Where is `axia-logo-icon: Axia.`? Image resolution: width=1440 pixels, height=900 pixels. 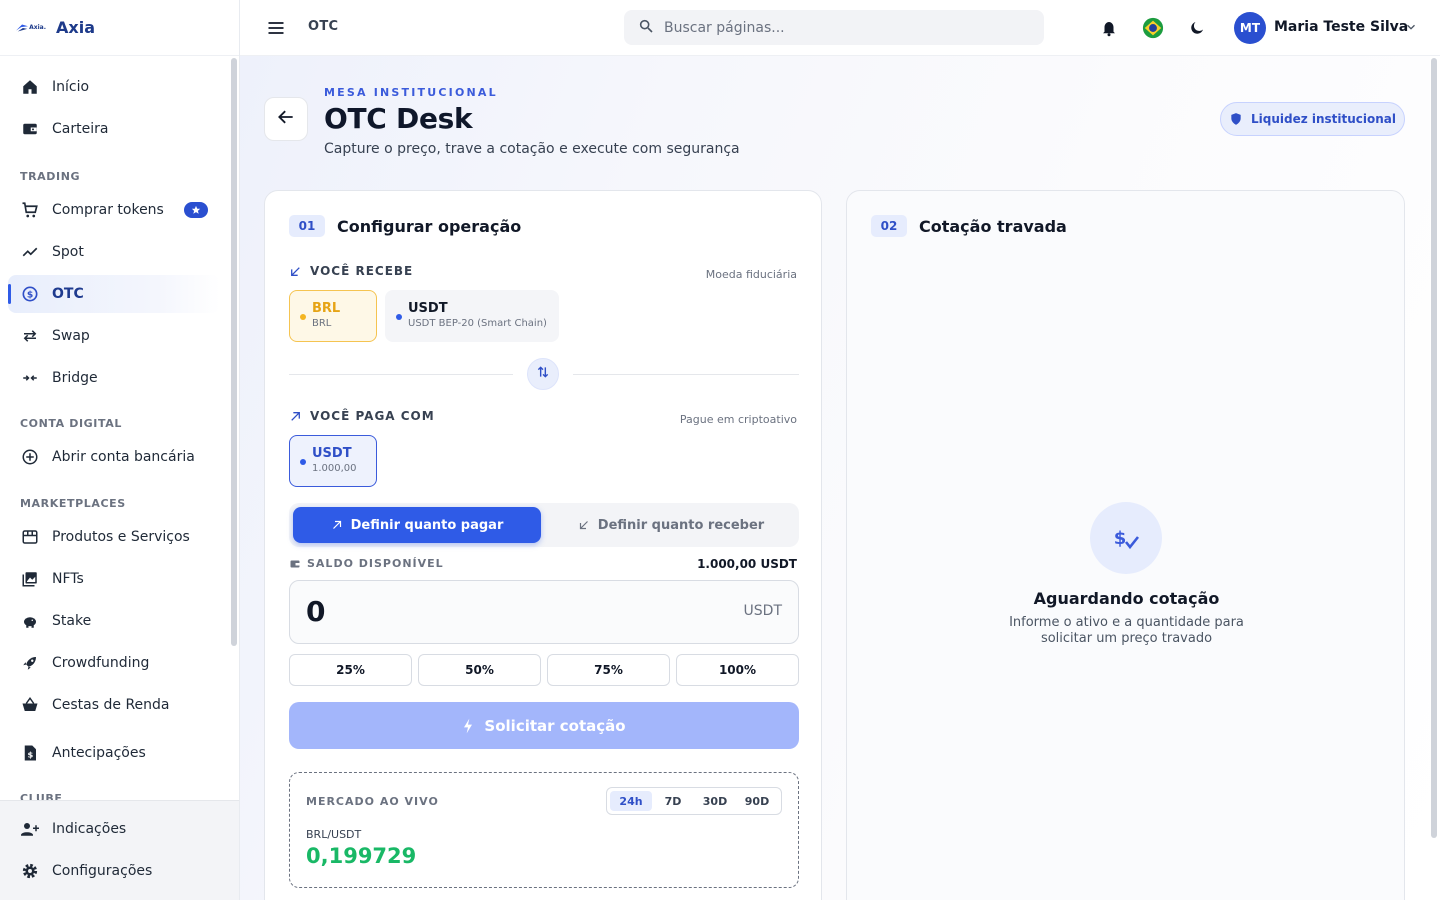
axia-logo-icon: Axia. is located at coordinates (31, 28).